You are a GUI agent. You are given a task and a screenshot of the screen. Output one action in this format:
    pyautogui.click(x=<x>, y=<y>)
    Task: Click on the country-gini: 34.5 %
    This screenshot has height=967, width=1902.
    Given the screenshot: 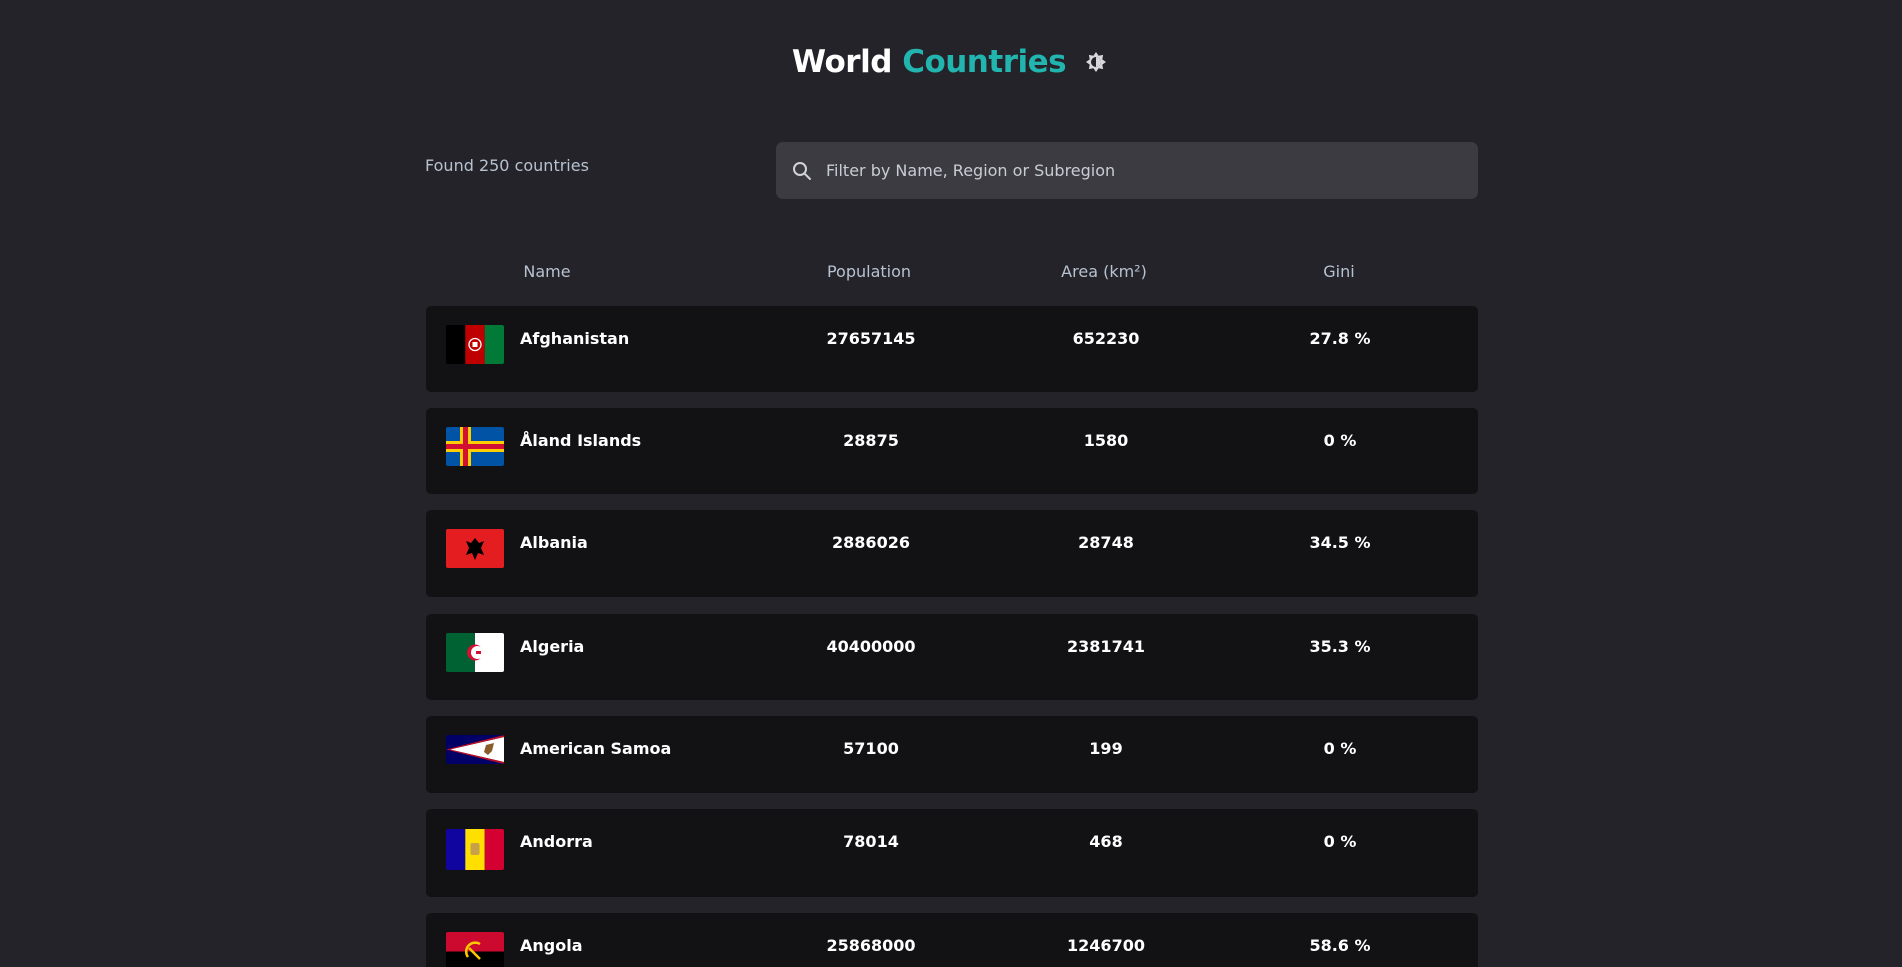 What is the action you would take?
    pyautogui.click(x=1340, y=542)
    